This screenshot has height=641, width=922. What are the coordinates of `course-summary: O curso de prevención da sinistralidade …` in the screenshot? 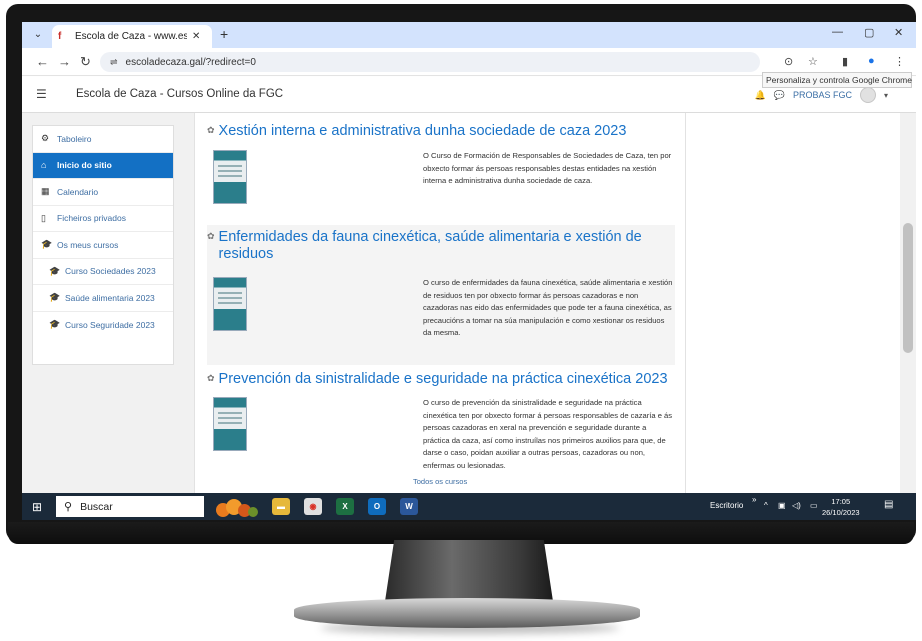 It's located at (548, 434).